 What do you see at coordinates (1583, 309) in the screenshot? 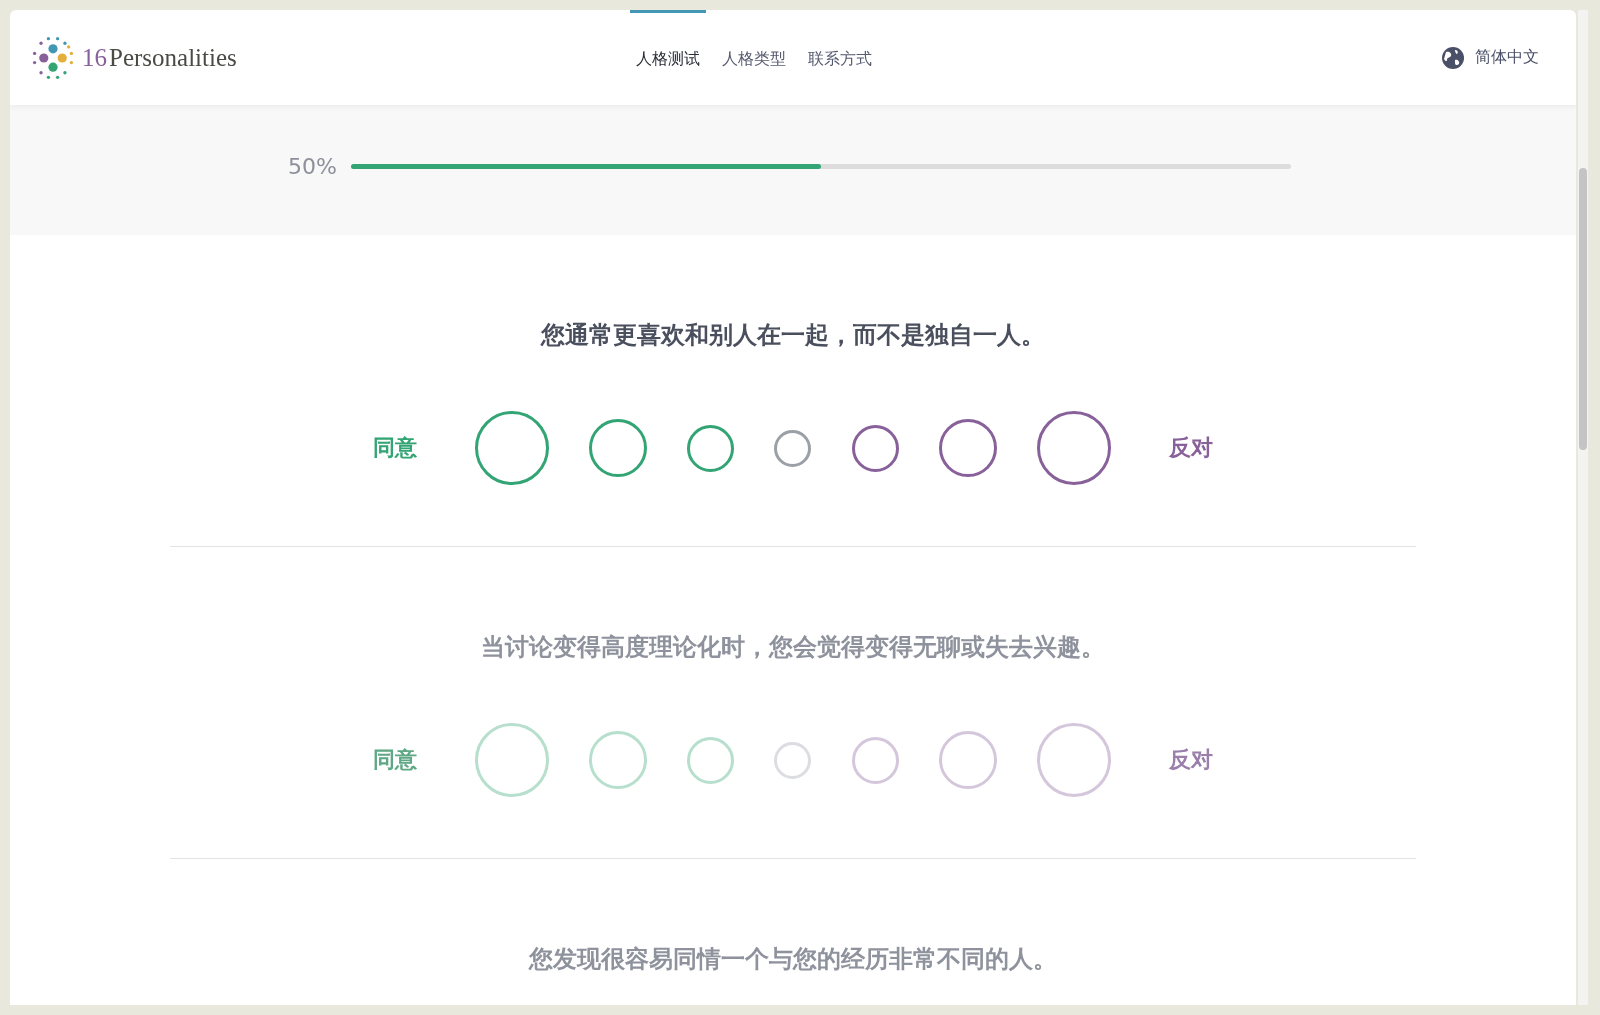
I see `scrollbar-thumb` at bounding box center [1583, 309].